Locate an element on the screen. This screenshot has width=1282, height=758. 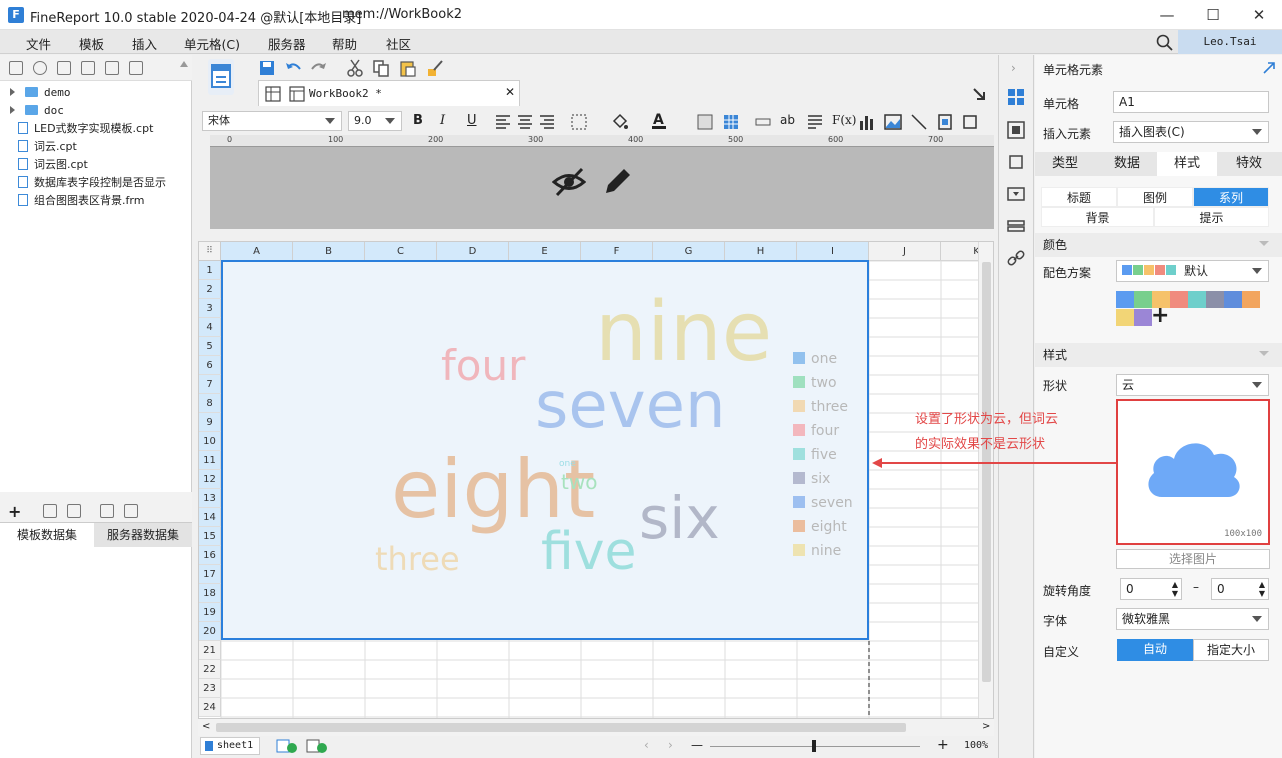
hide-eye-icon is located at coordinates (569, 182).